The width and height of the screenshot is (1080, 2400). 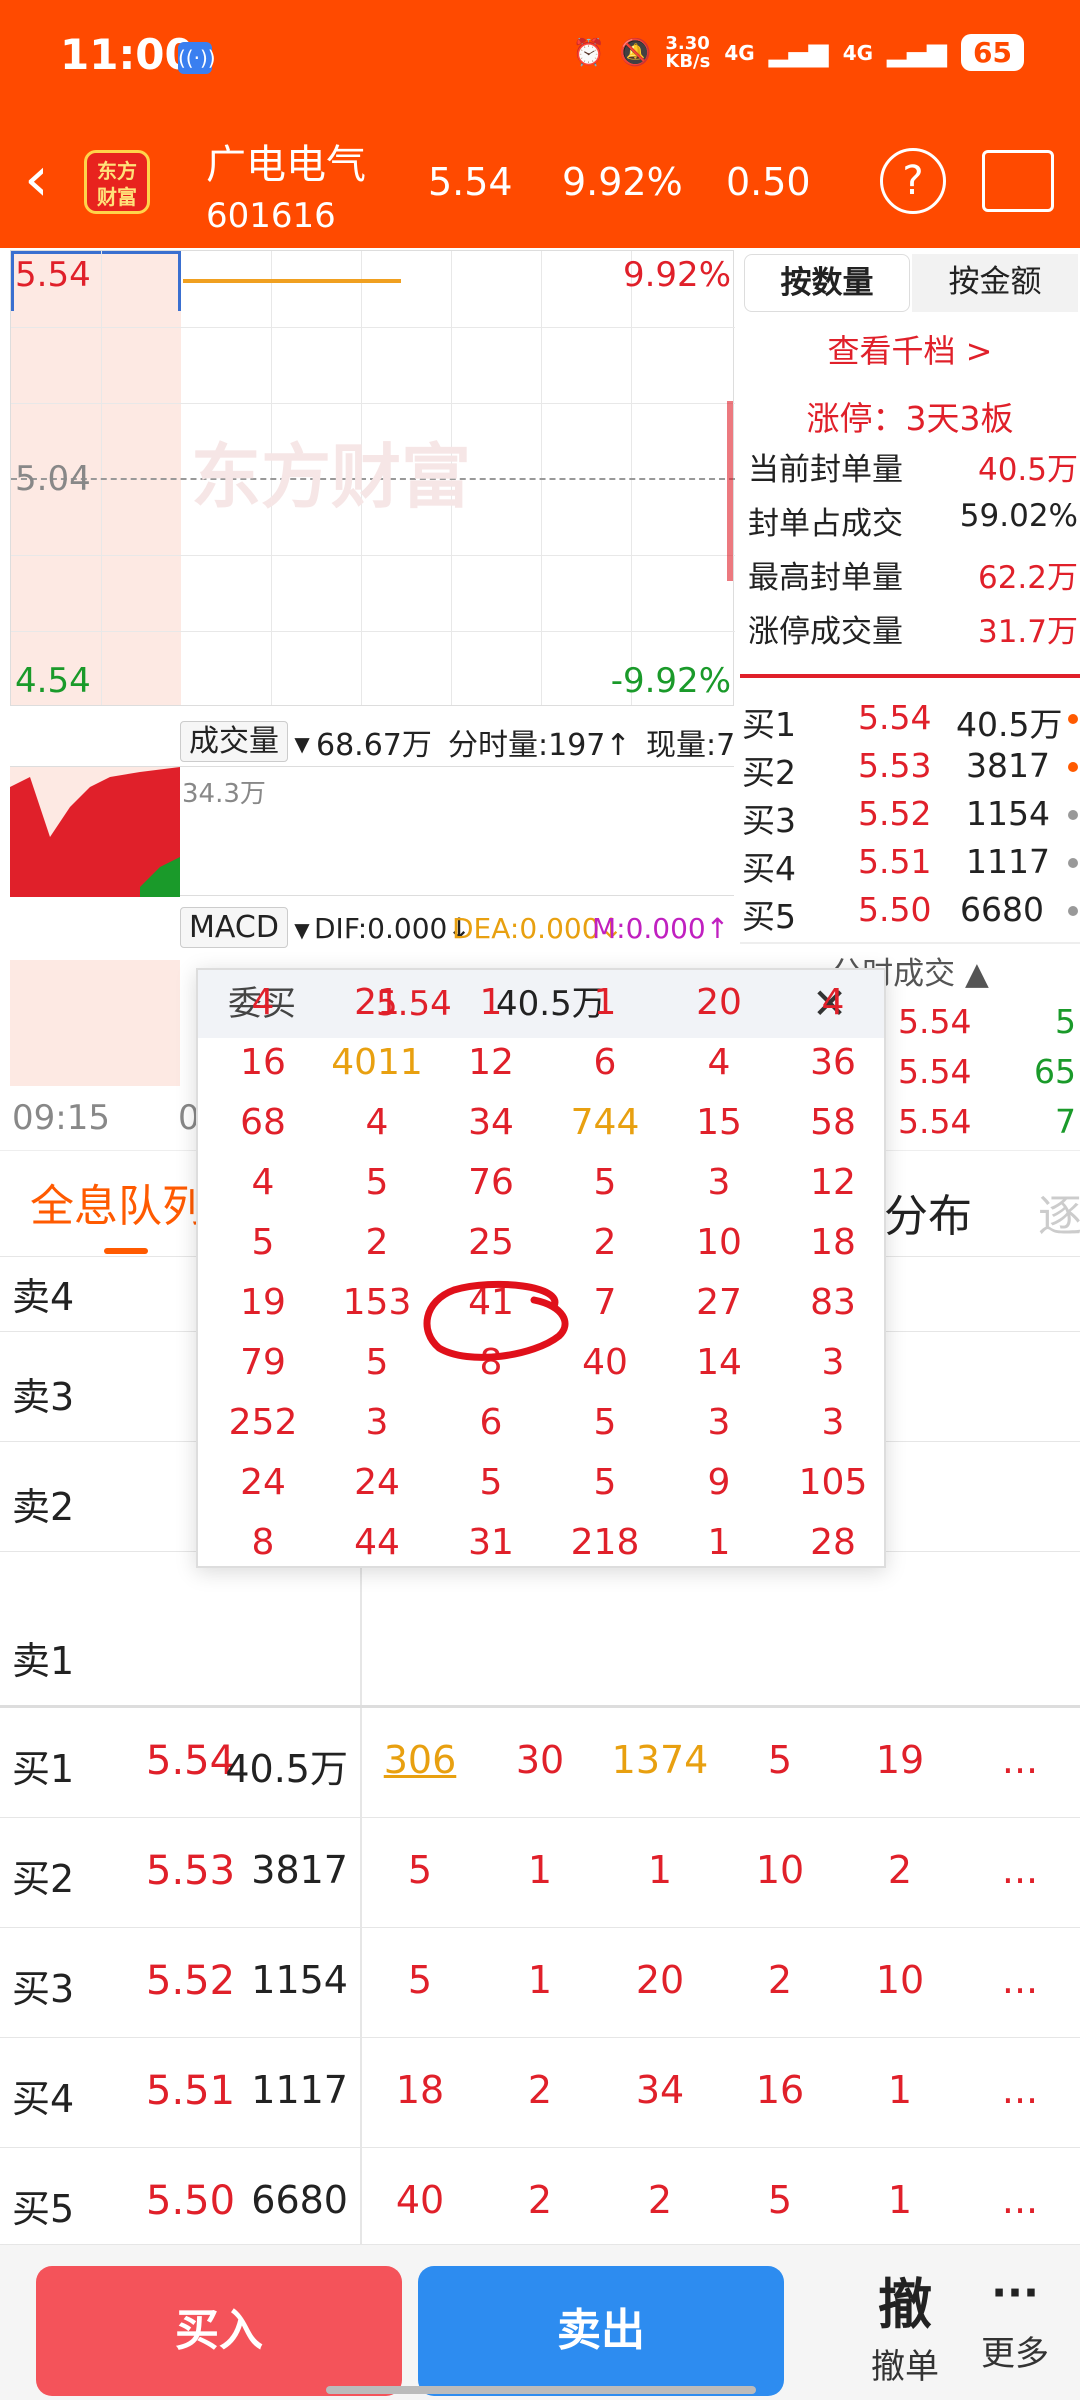 I want to click on tab-by-quantity: 按数量, so click(x=827, y=283).